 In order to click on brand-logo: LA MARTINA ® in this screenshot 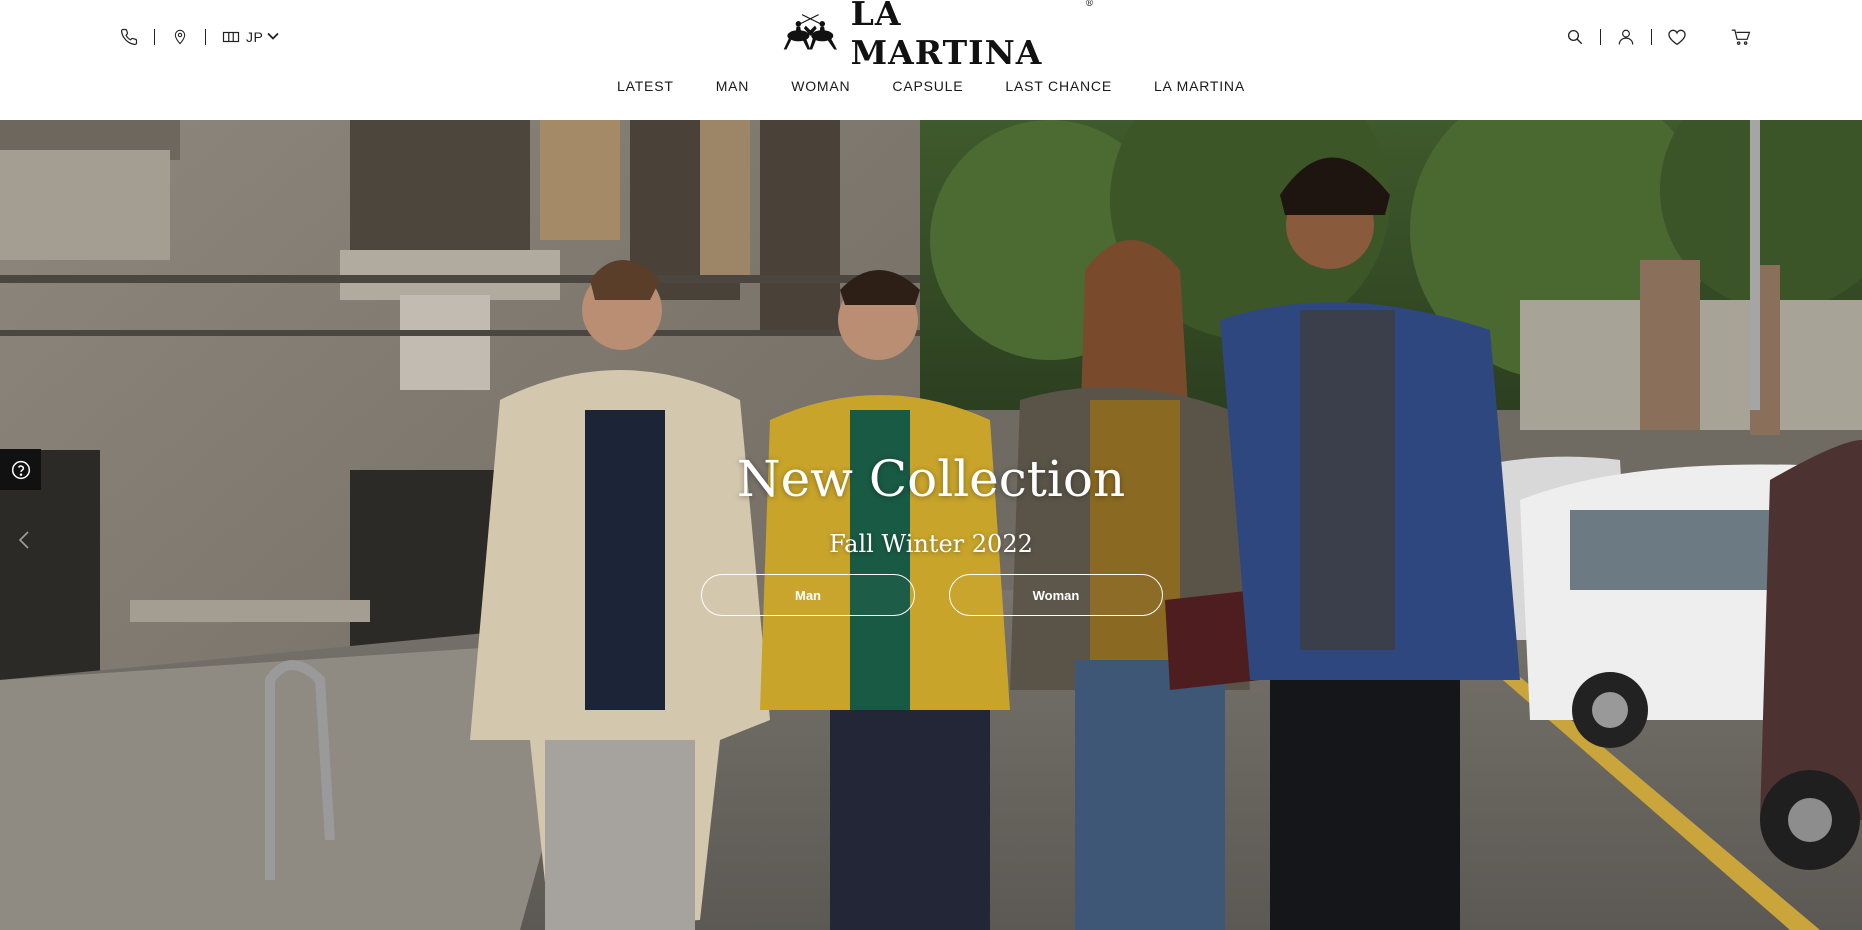, I will do `click(937, 36)`.